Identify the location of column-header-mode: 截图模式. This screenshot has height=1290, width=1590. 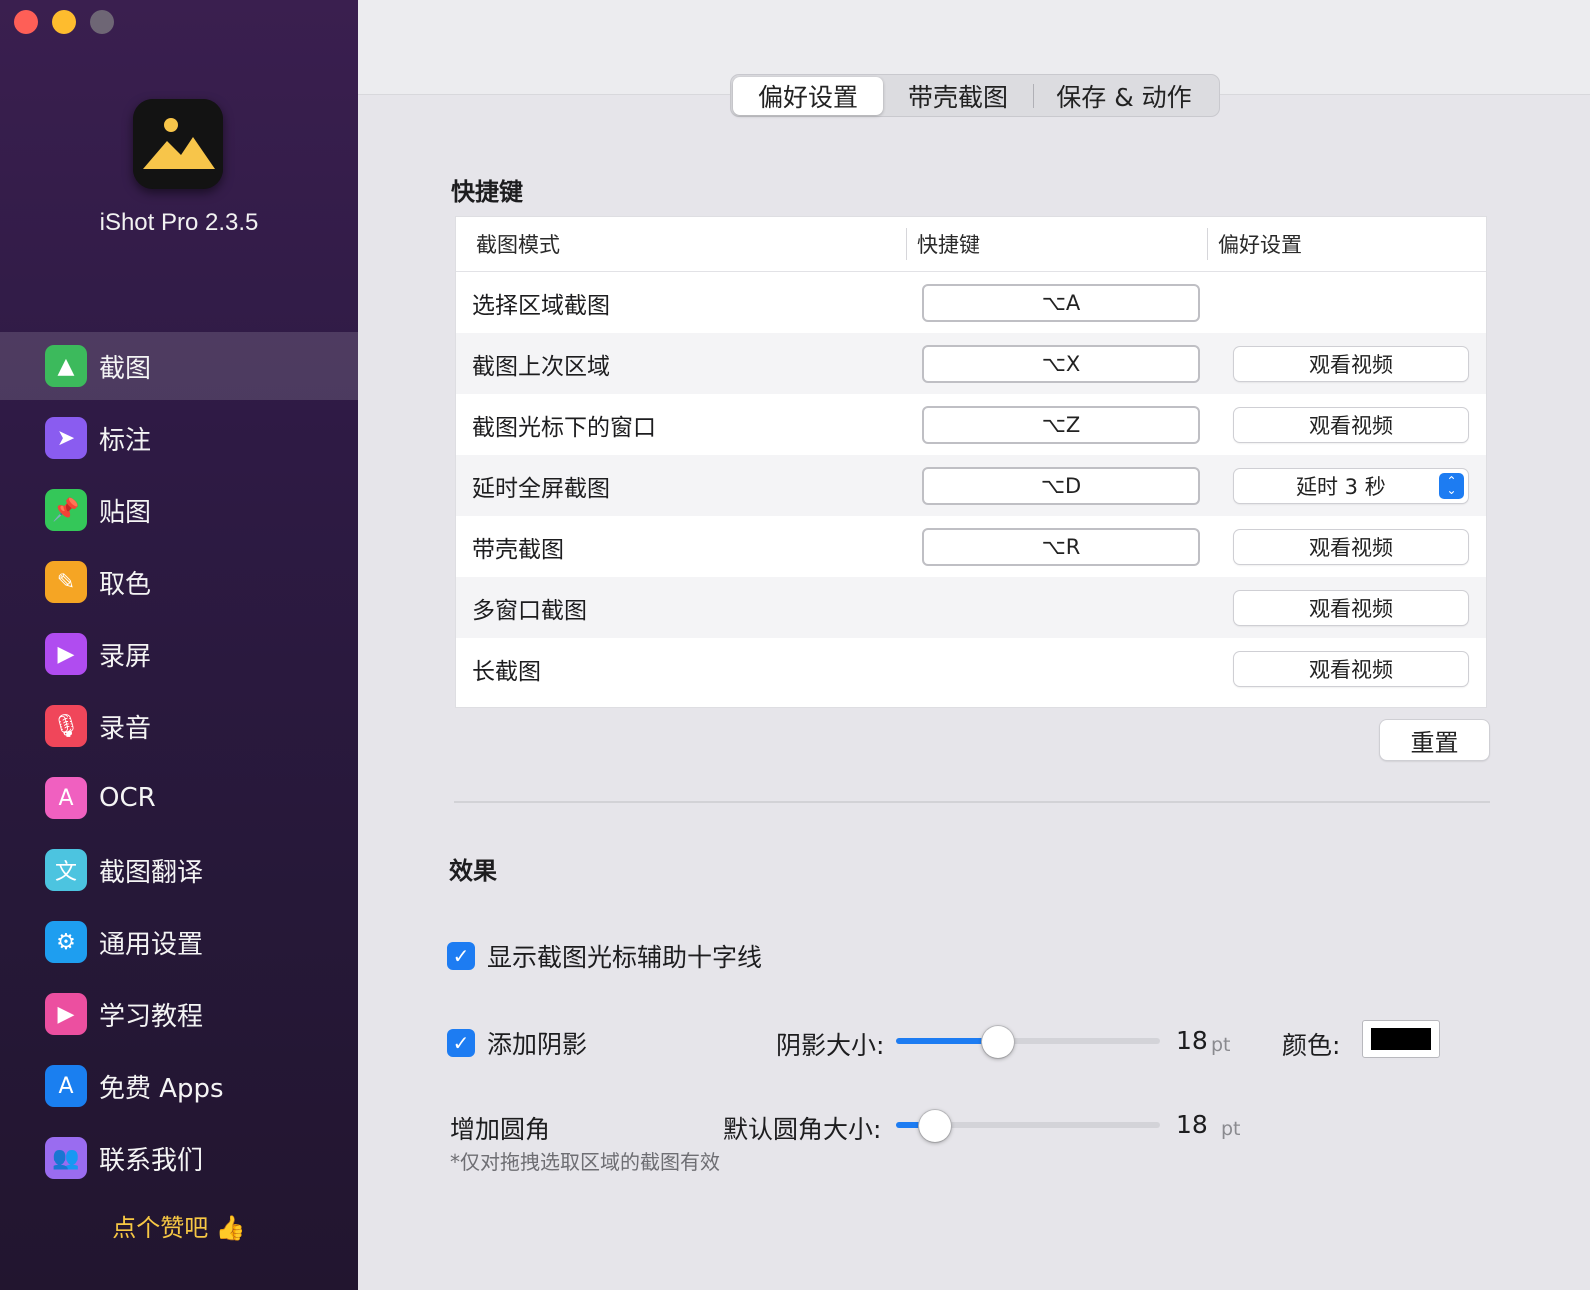
(681, 244).